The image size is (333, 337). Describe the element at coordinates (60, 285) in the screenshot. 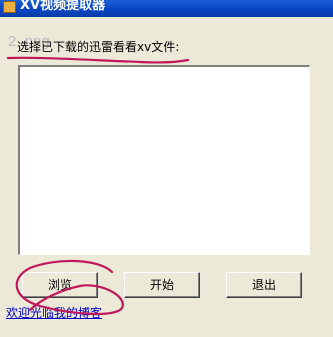

I see `browse-button: 浏览` at that location.